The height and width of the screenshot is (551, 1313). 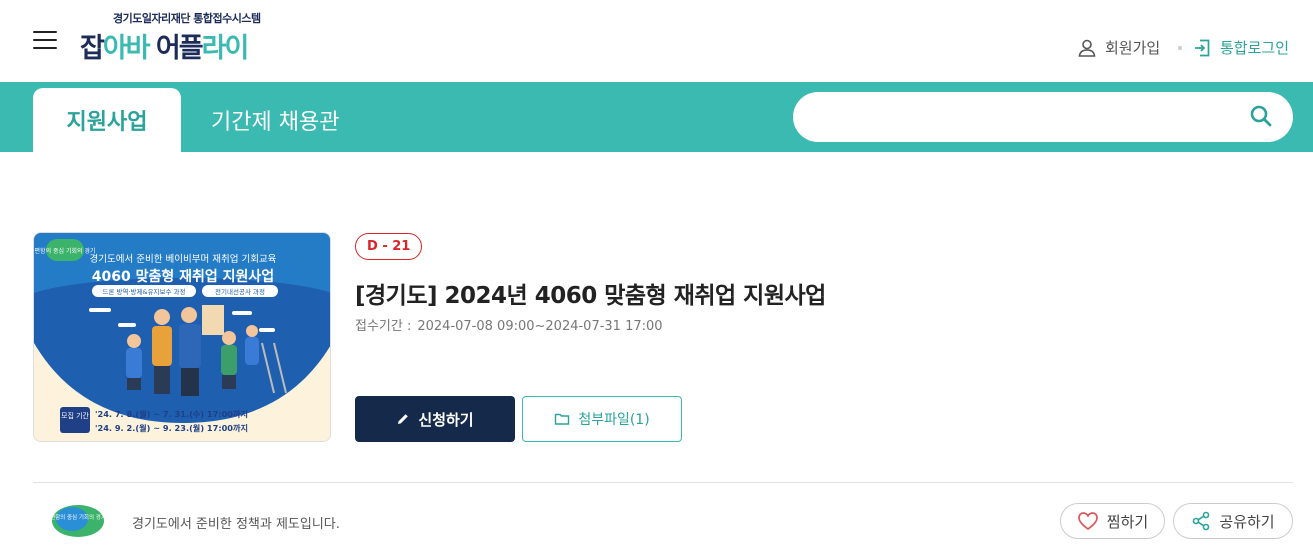 What do you see at coordinates (1087, 521) in the screenshot?
I see `heart-icon` at bounding box center [1087, 521].